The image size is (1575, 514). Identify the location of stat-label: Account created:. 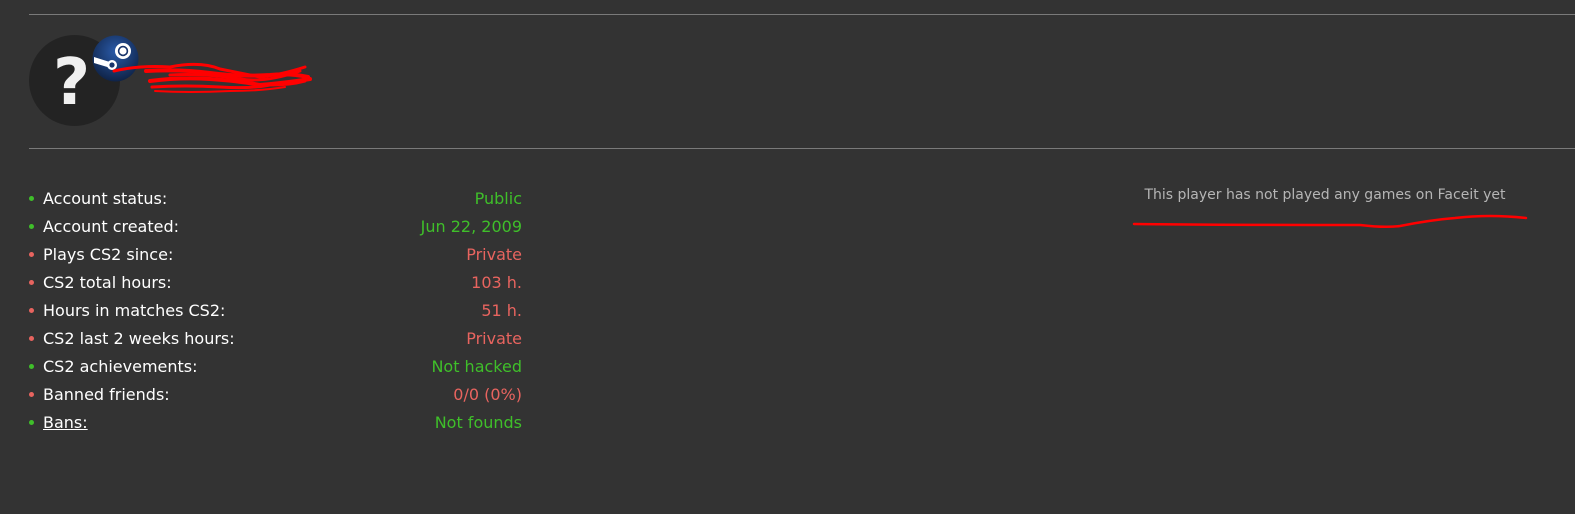
(111, 226).